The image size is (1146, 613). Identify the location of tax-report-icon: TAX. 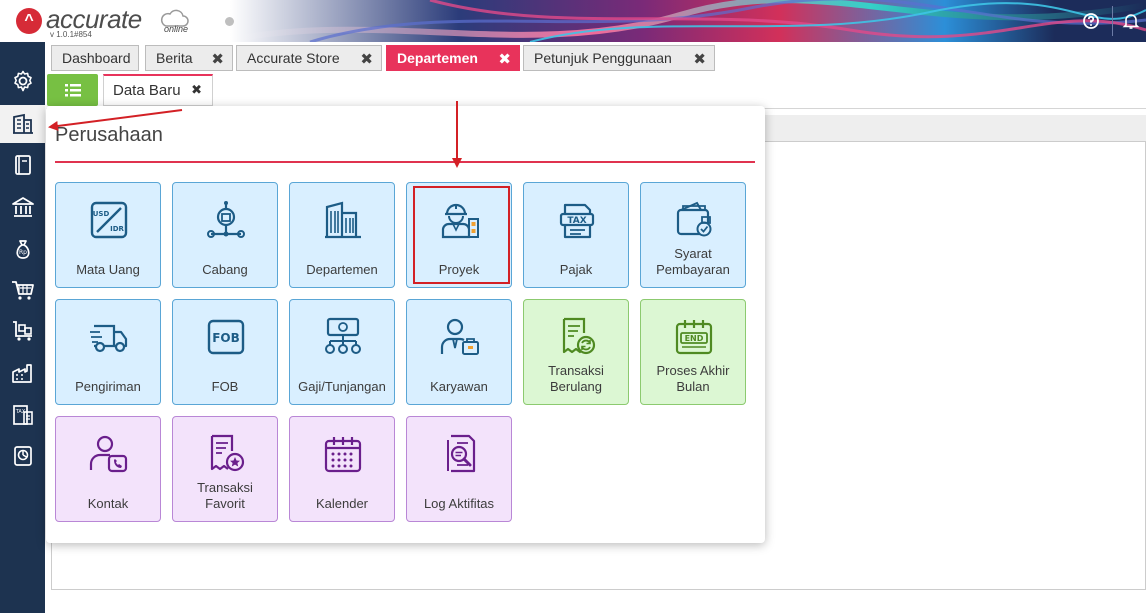
(22, 415).